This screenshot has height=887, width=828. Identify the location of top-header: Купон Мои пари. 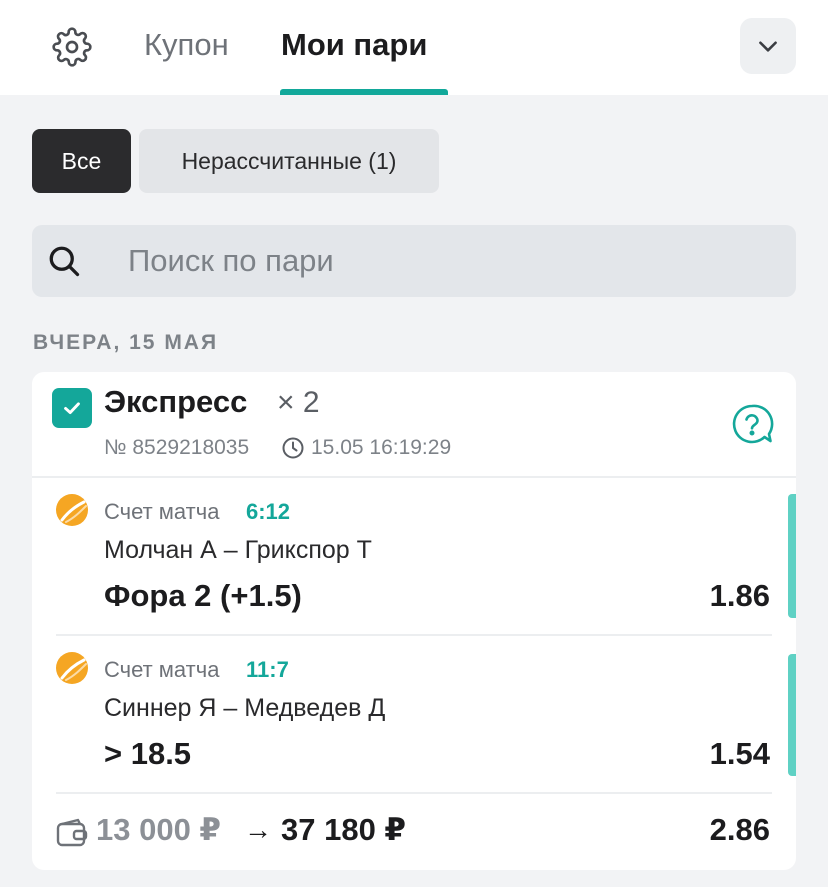
(414, 47).